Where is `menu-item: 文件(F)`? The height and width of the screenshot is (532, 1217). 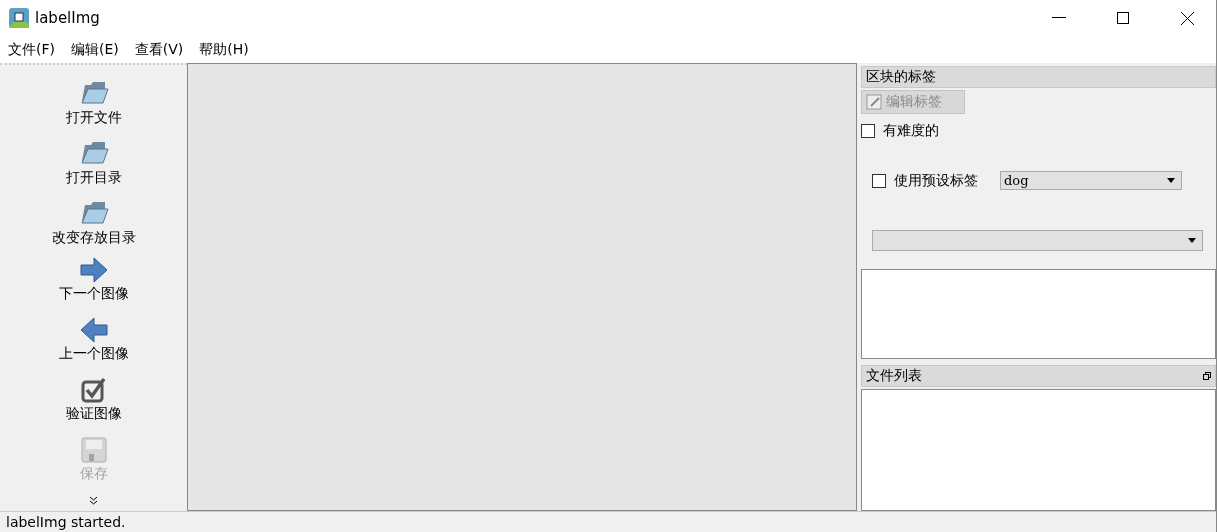 menu-item: 文件(F) is located at coordinates (31, 49).